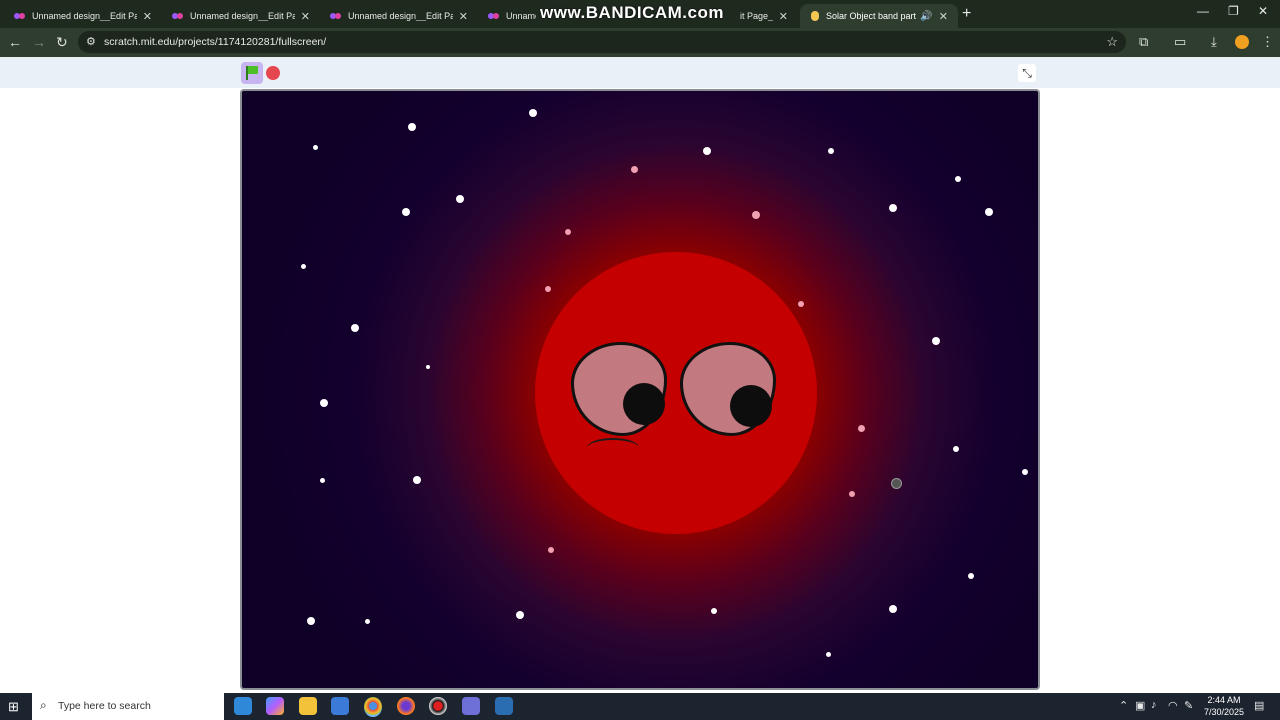 This screenshot has height=720, width=1280. Describe the element at coordinates (1027, 73) in the screenshot. I see `exit-fullscreen-button: ⤡` at that location.